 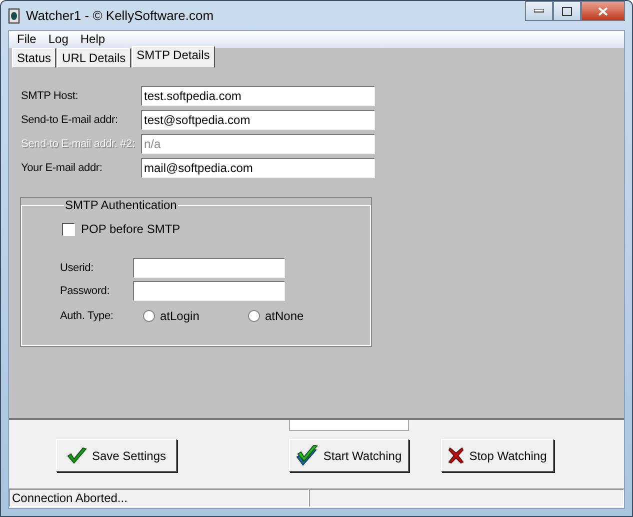 I want to click on close-button, so click(x=603, y=11).